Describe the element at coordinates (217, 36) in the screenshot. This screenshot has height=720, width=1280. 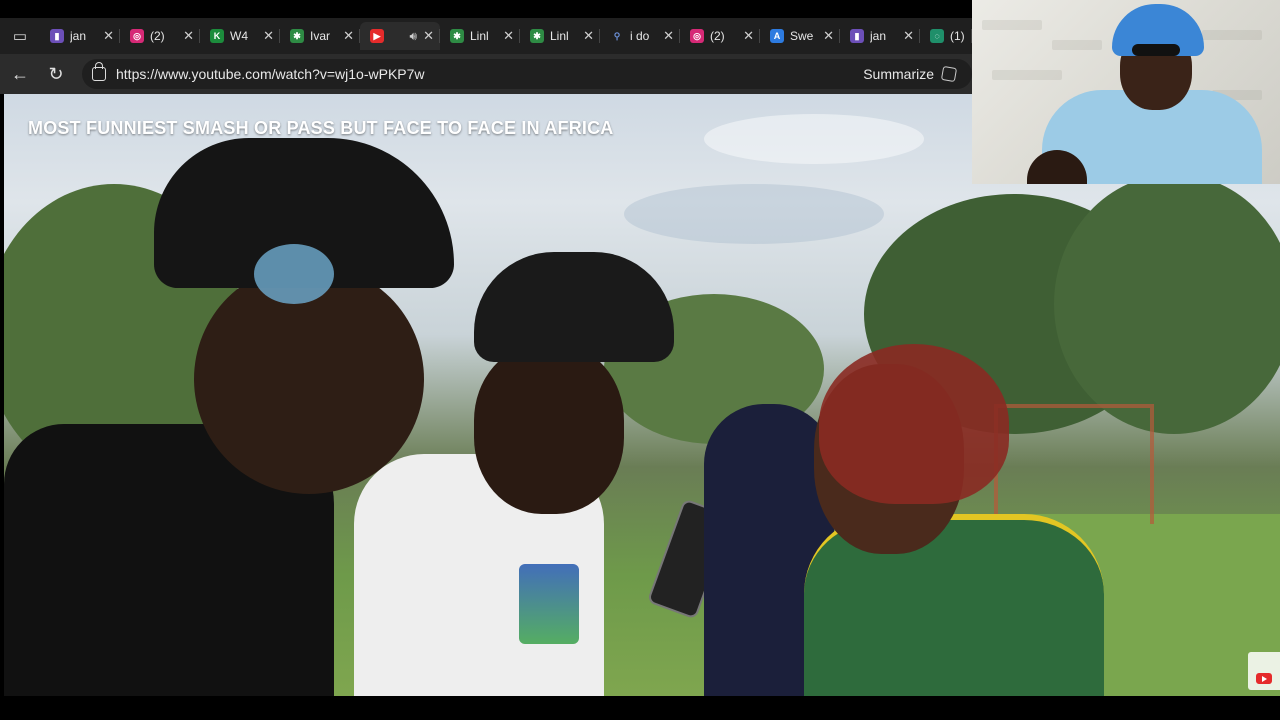
I see `kick-icon: K` at that location.